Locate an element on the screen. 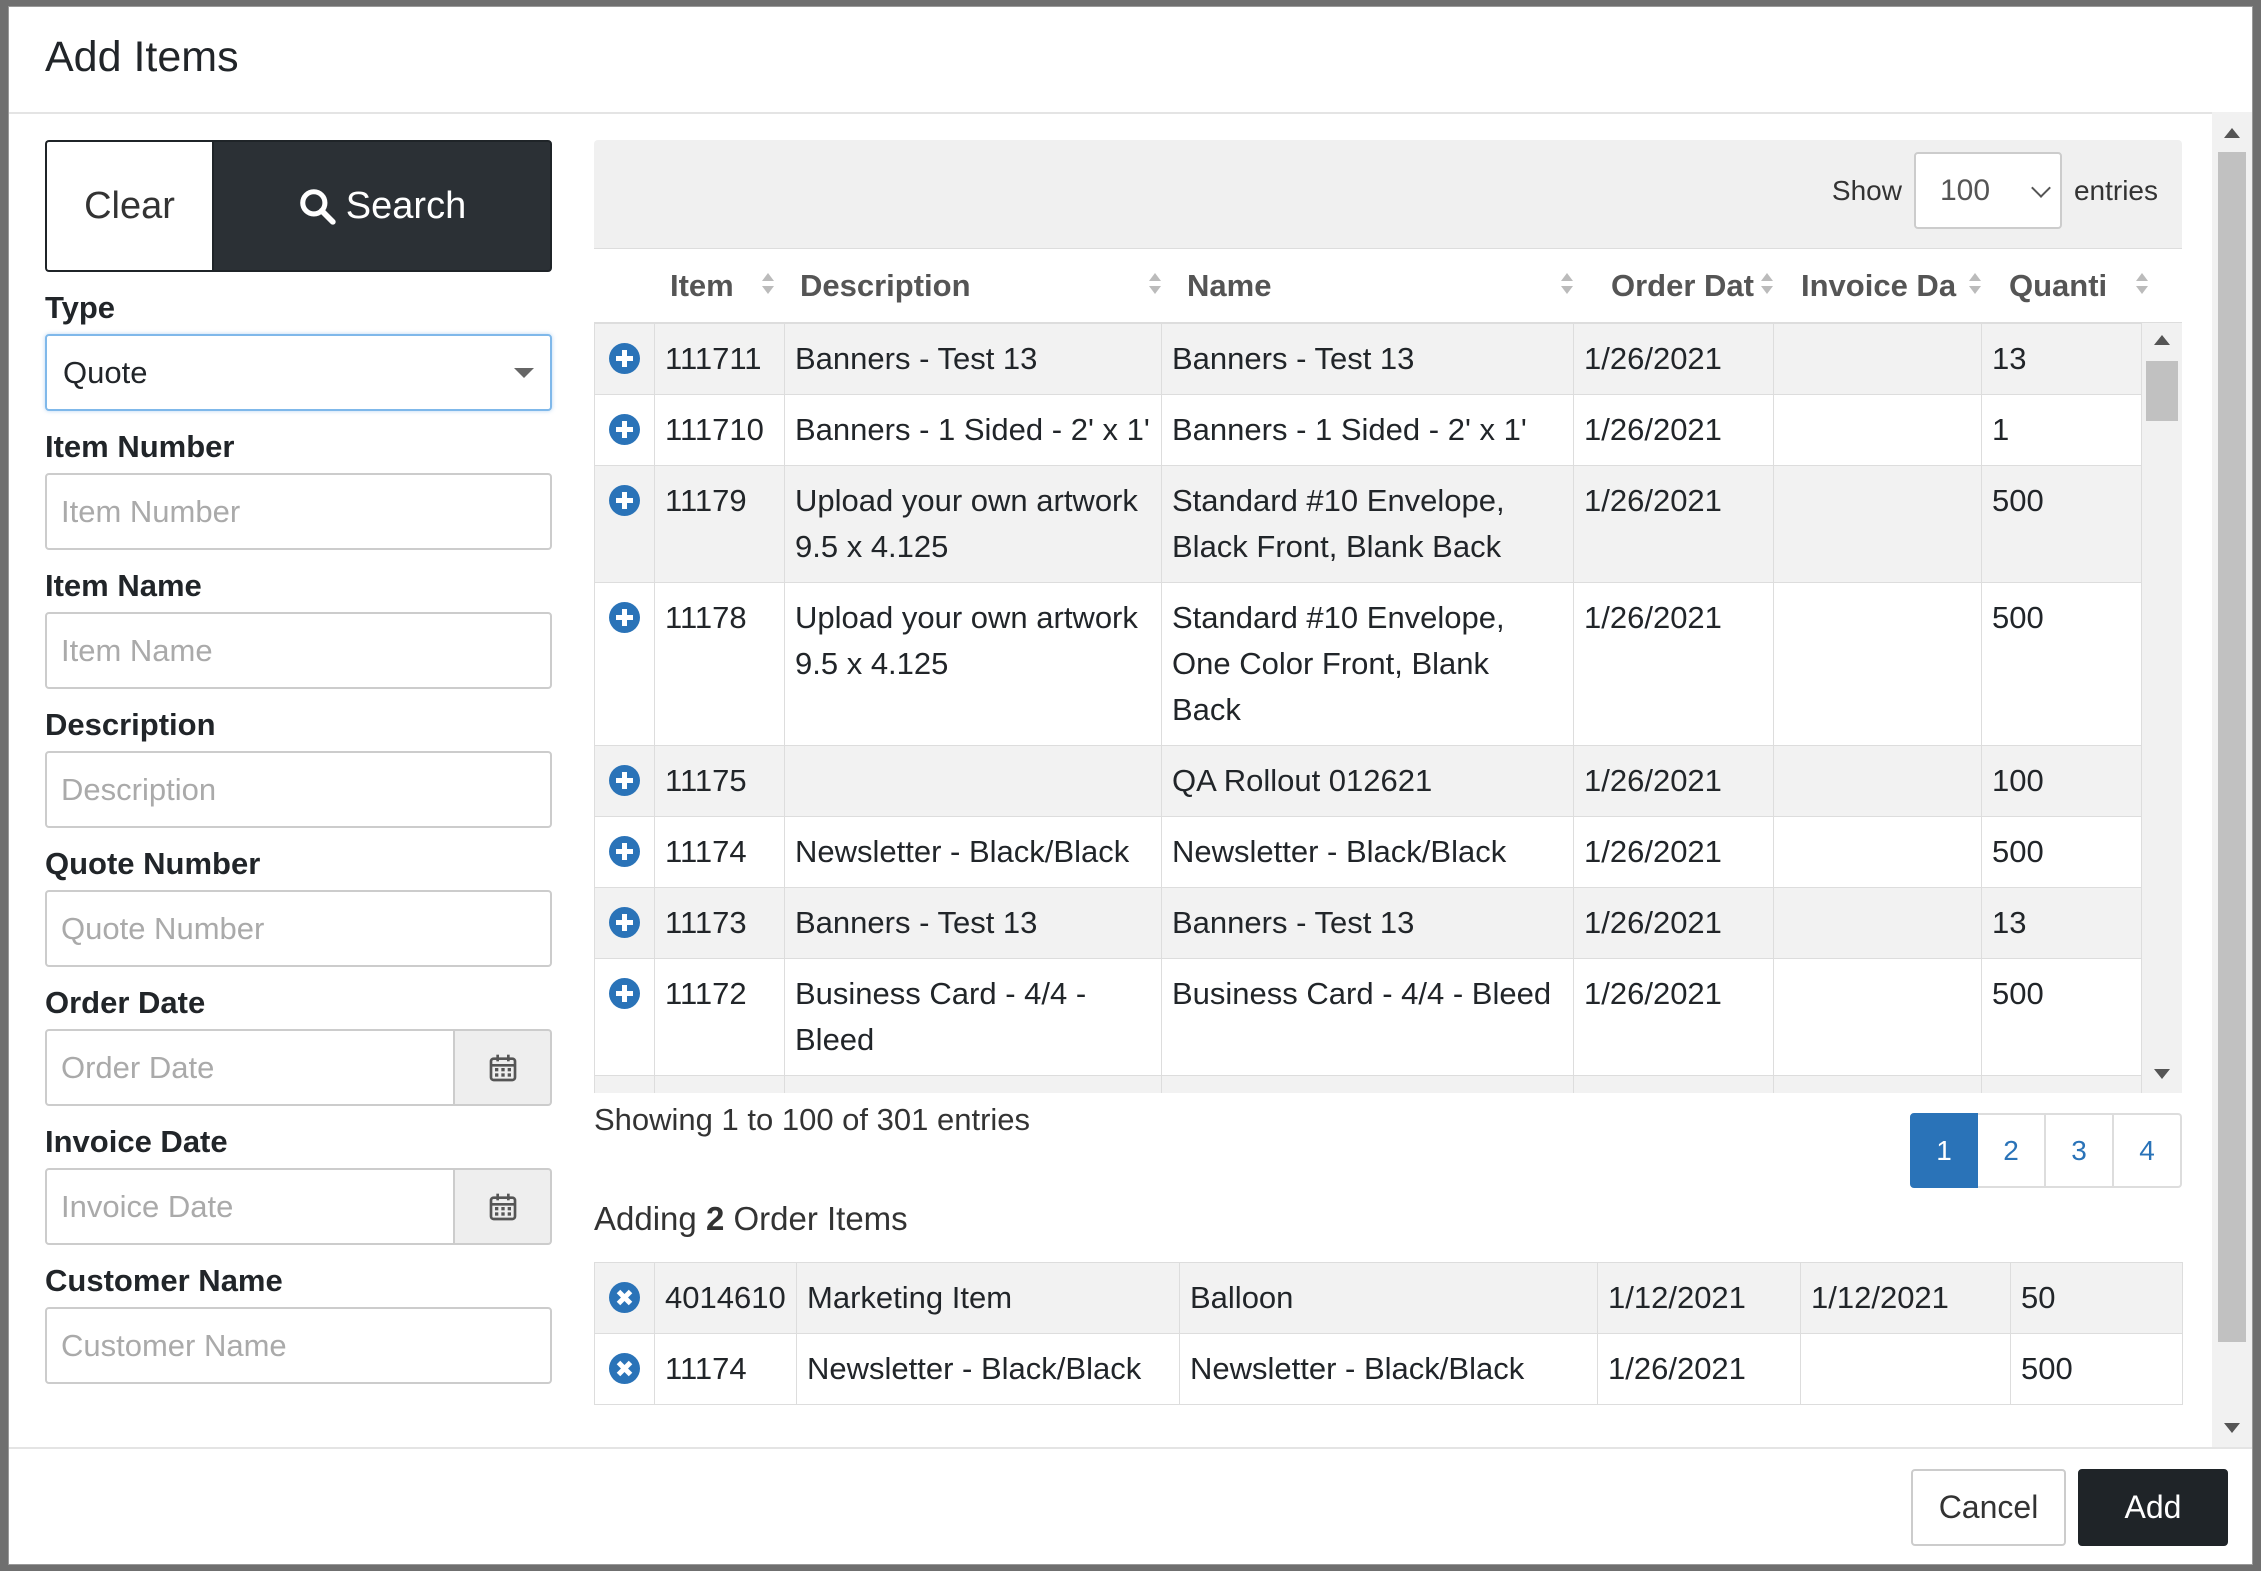  item-number-input is located at coordinates (298, 511).